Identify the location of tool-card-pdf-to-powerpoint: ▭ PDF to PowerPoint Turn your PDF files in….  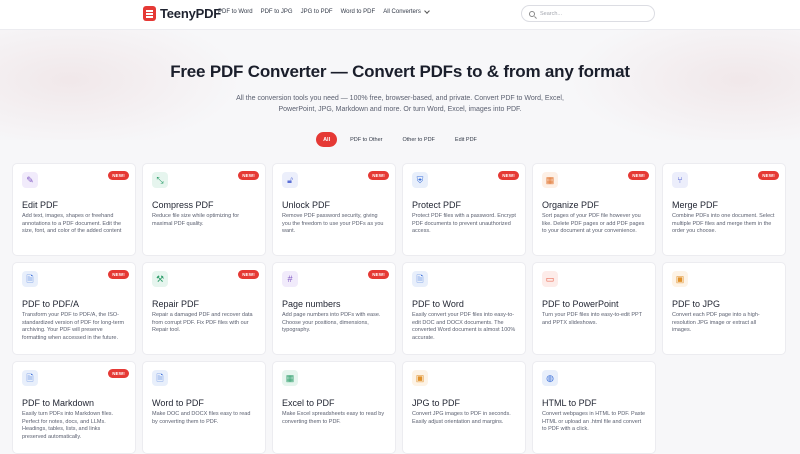
(594, 308).